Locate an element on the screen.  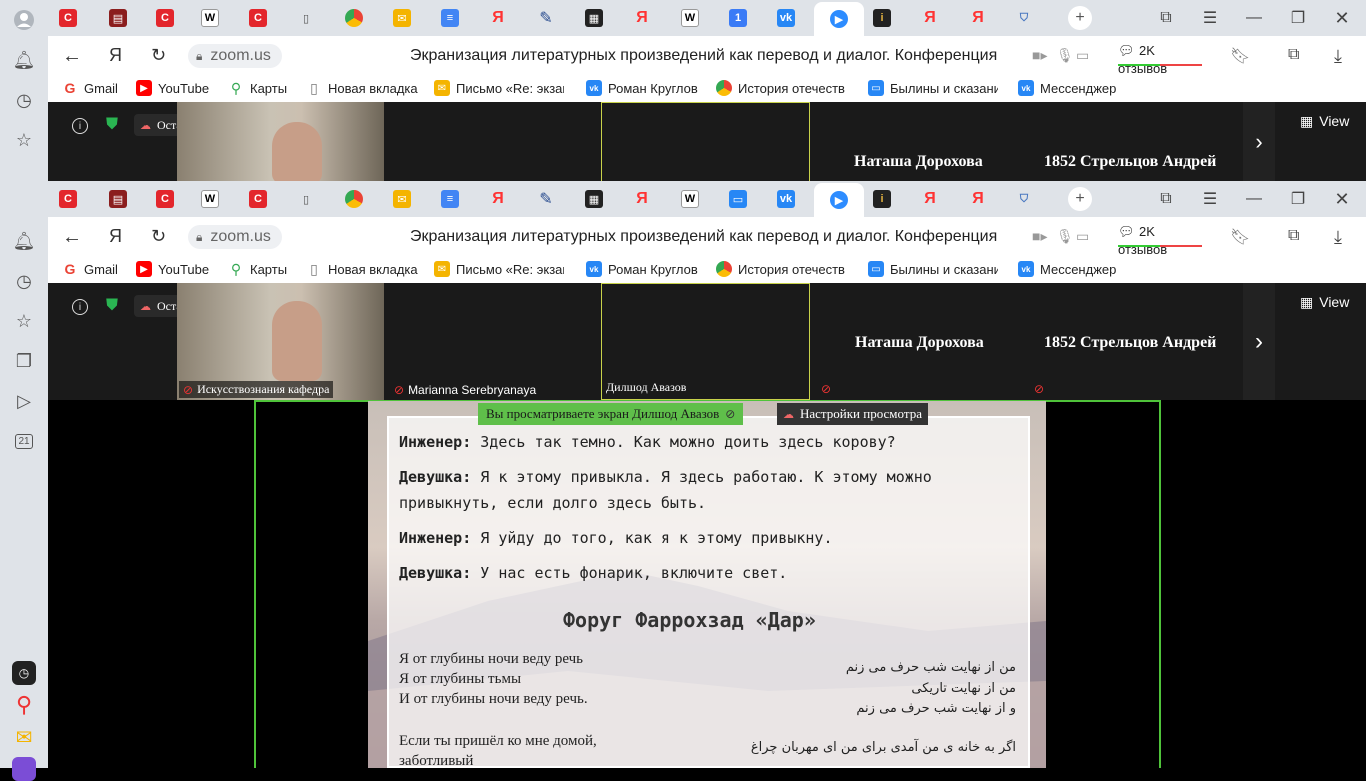
tab-shield: ⛉ is located at coordinates (1024, 18).